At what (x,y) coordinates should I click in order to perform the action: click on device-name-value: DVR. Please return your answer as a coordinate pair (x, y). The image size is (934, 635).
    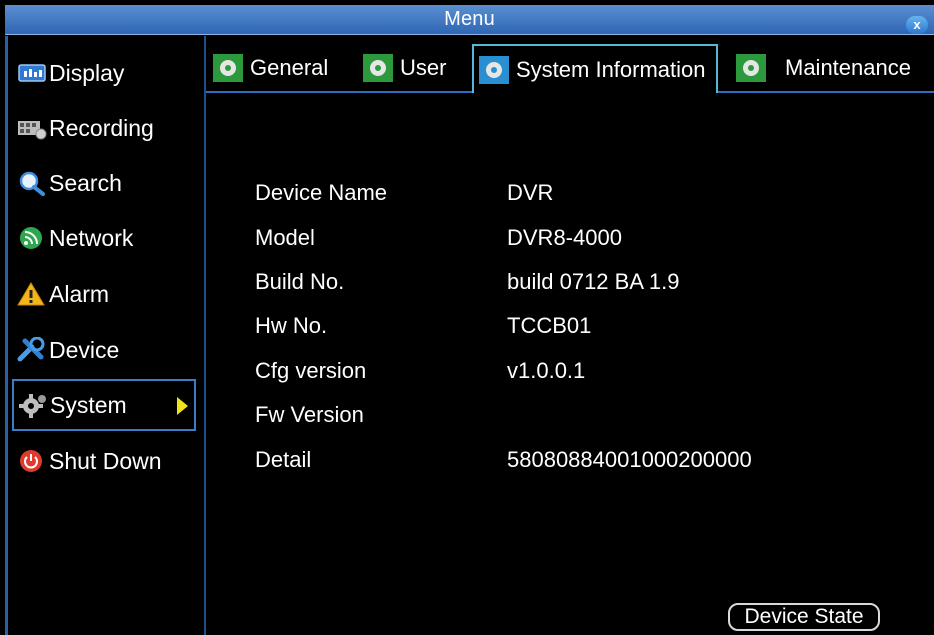
    Looking at the image, I should click on (530, 192).